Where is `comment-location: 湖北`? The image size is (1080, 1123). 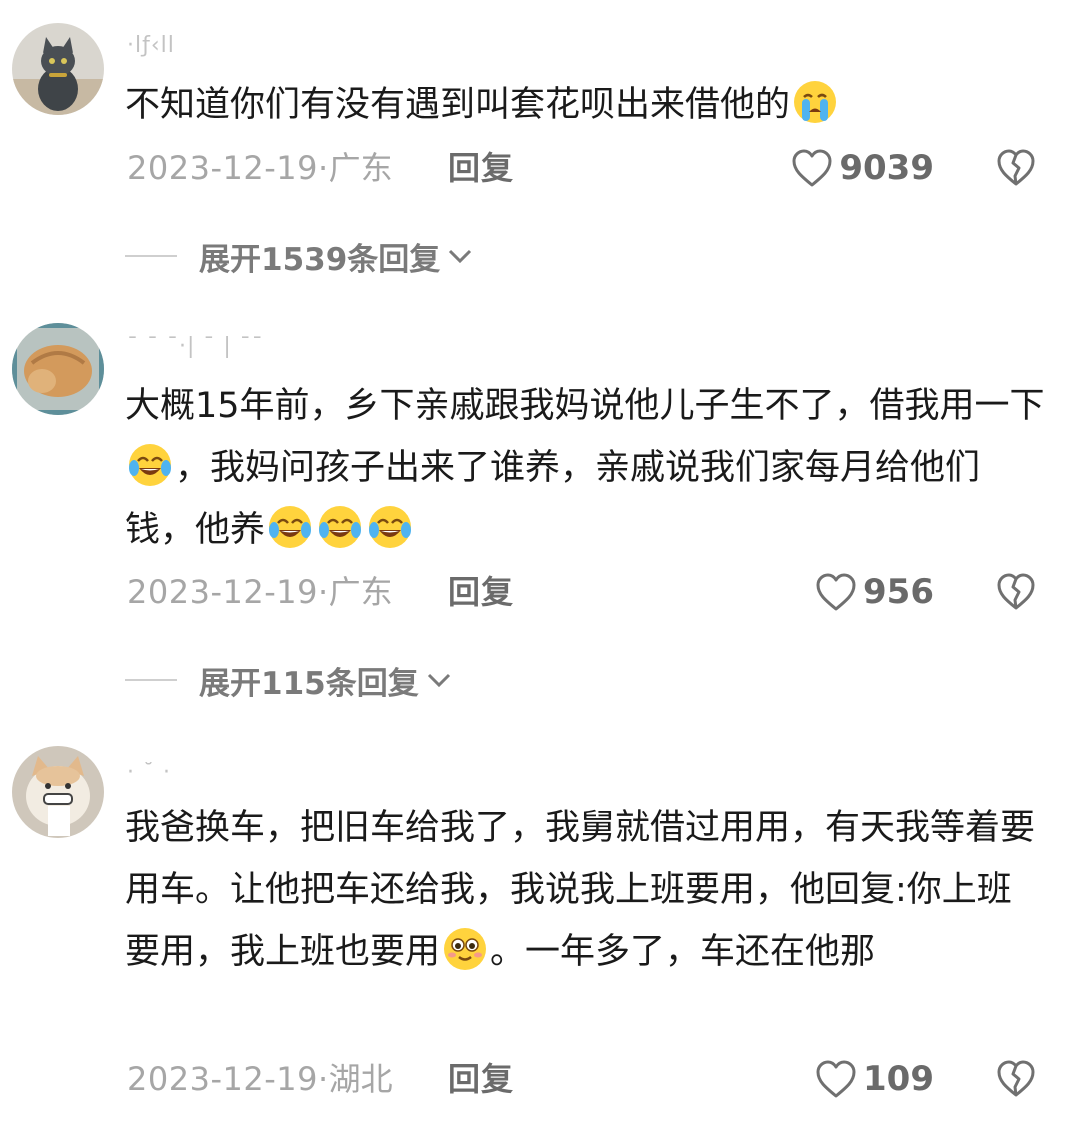 comment-location: 湖北 is located at coordinates (360, 1079).